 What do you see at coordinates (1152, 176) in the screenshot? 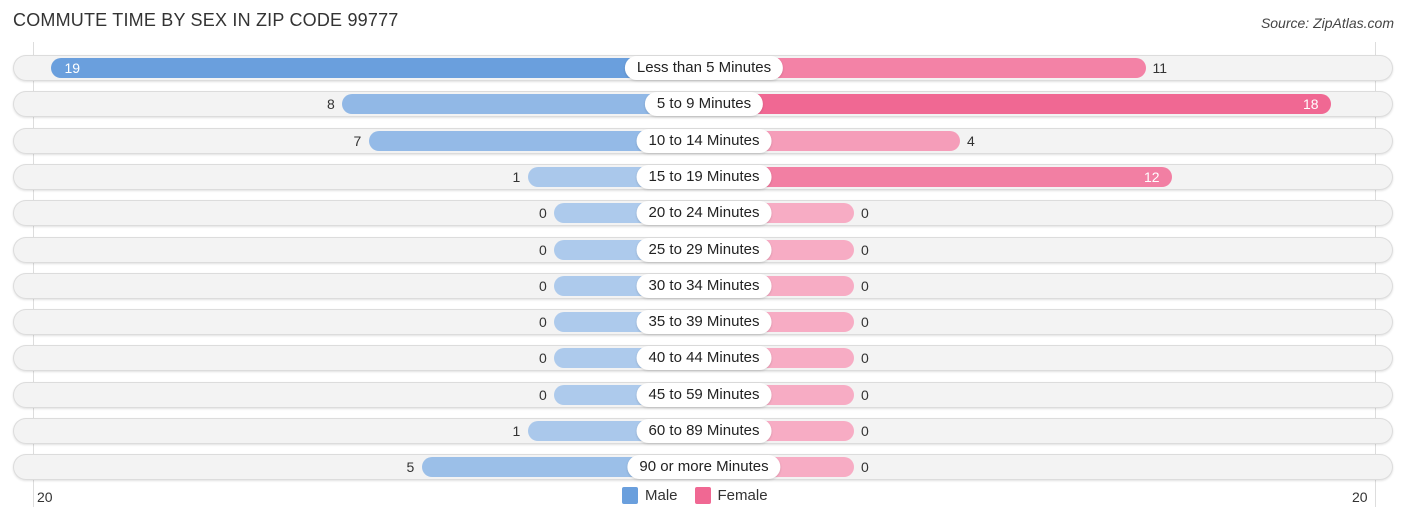
I see `female-value-label: 12` at bounding box center [1152, 176].